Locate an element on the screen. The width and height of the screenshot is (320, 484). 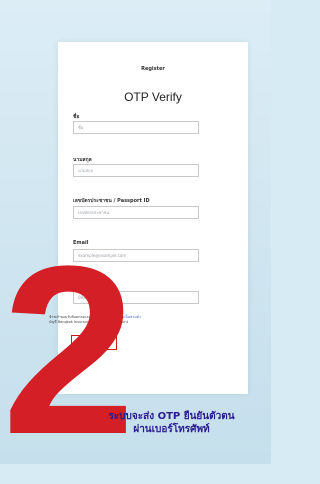
first-name-input: ชื่อ is located at coordinates (136, 127).